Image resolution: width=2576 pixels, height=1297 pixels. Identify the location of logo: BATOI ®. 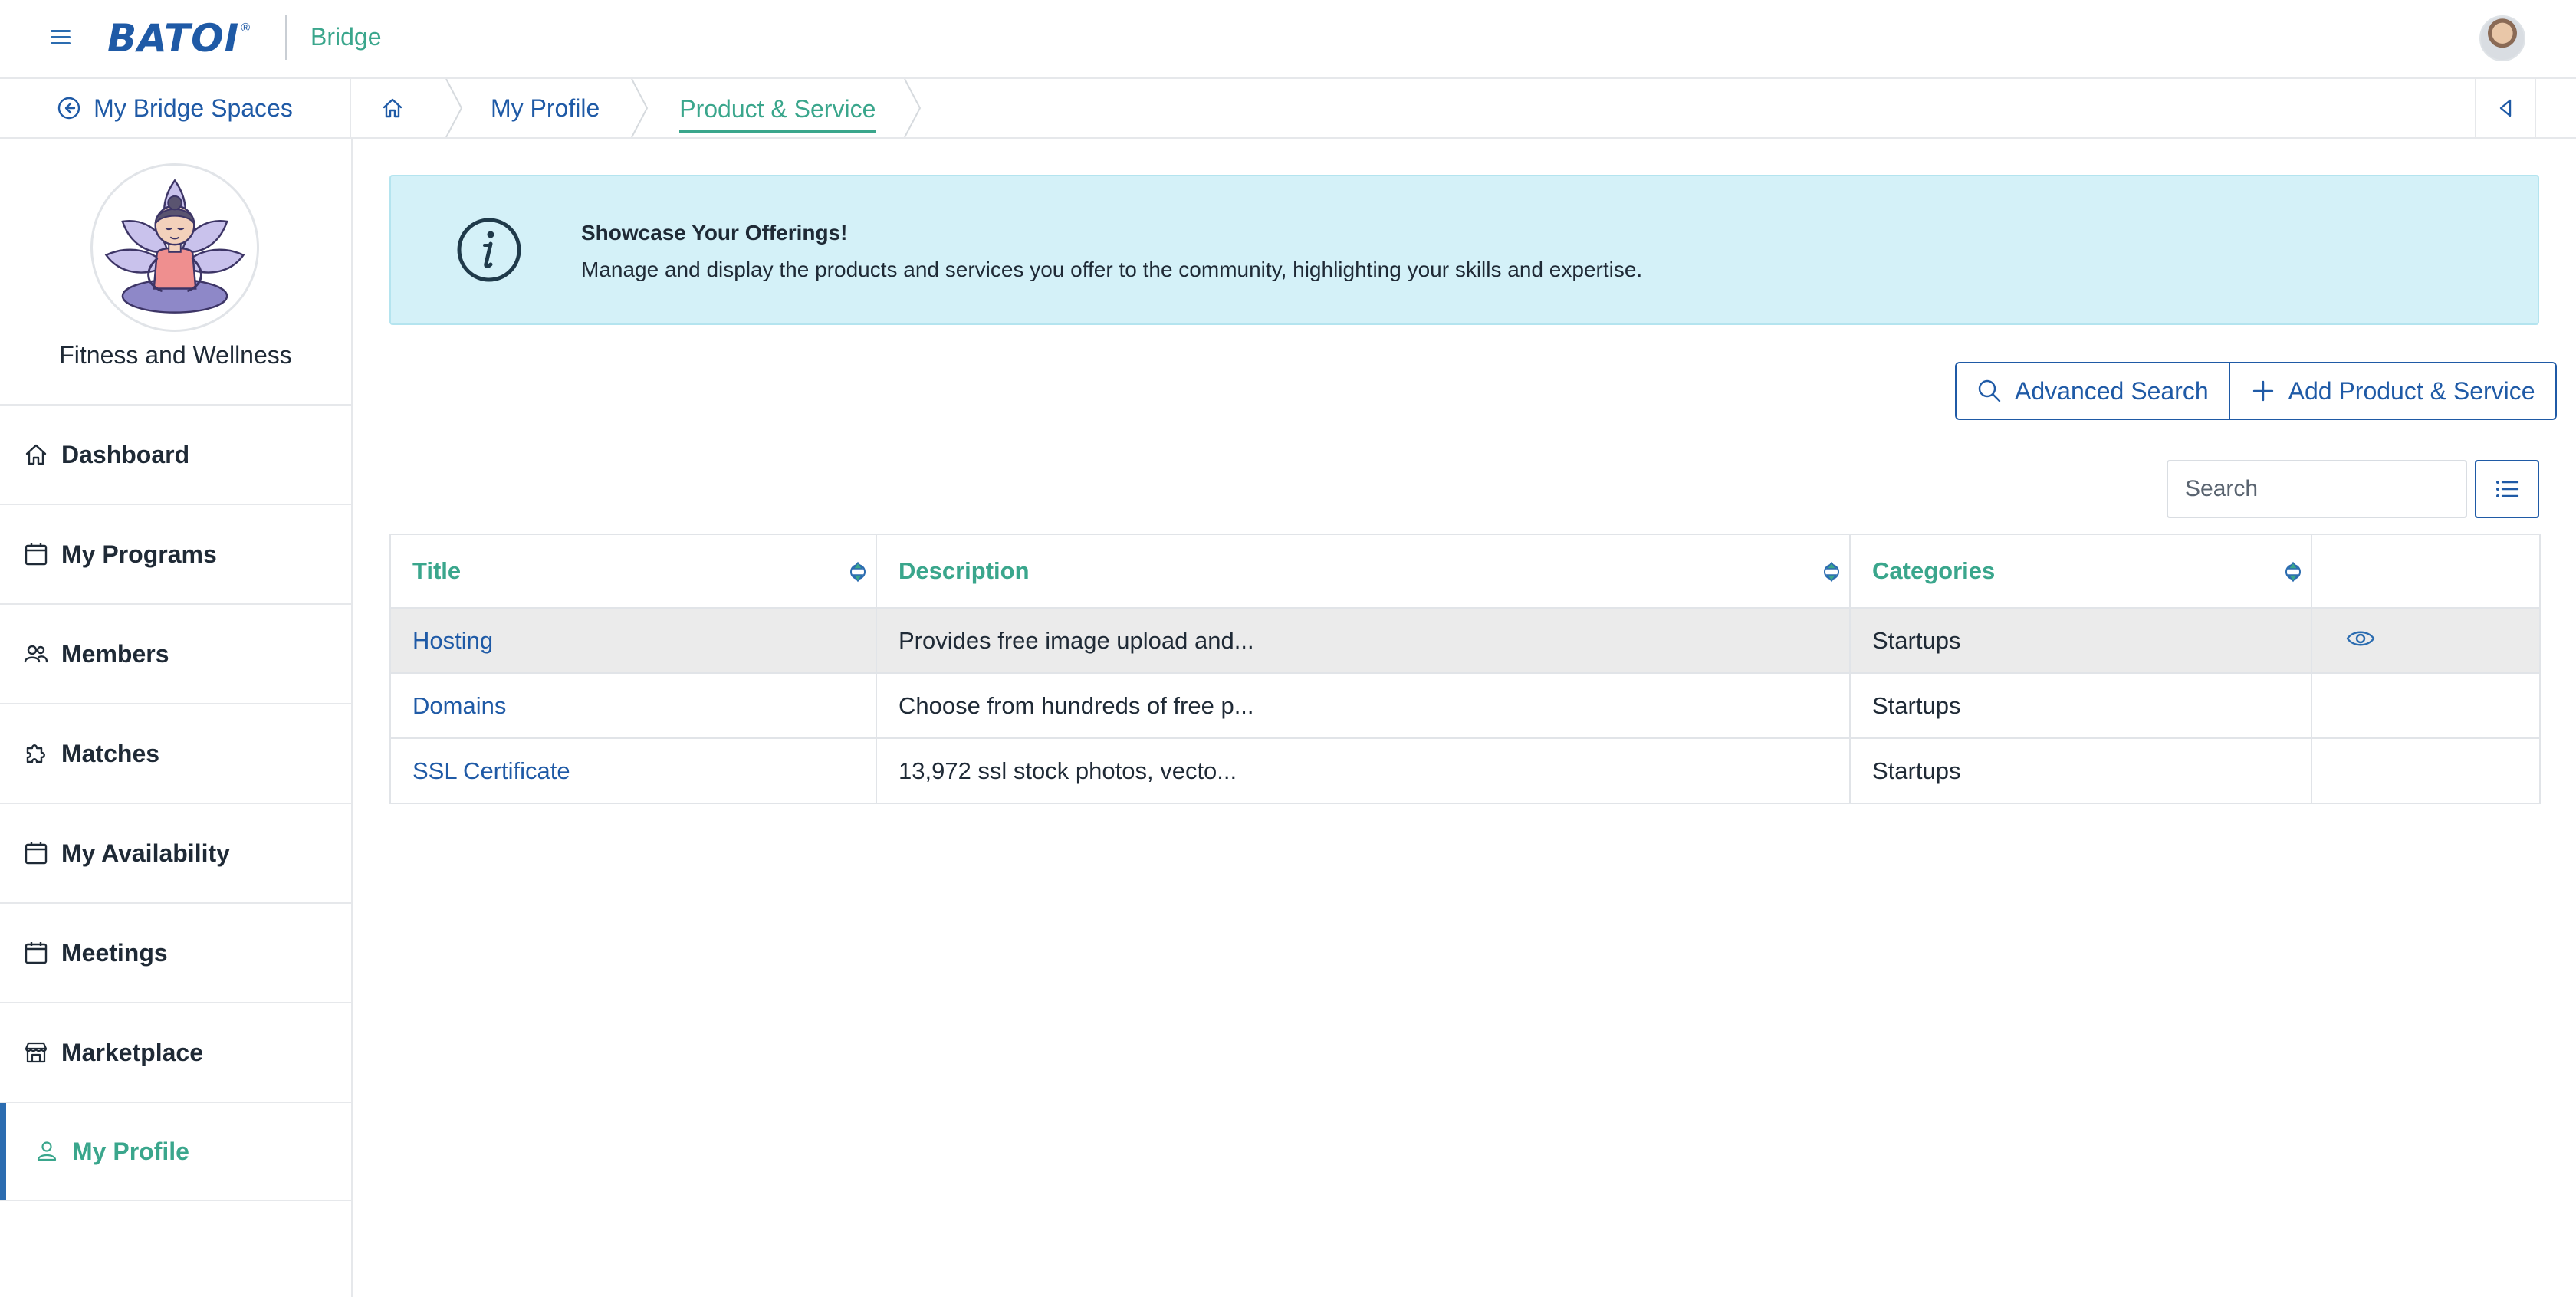
(179, 38).